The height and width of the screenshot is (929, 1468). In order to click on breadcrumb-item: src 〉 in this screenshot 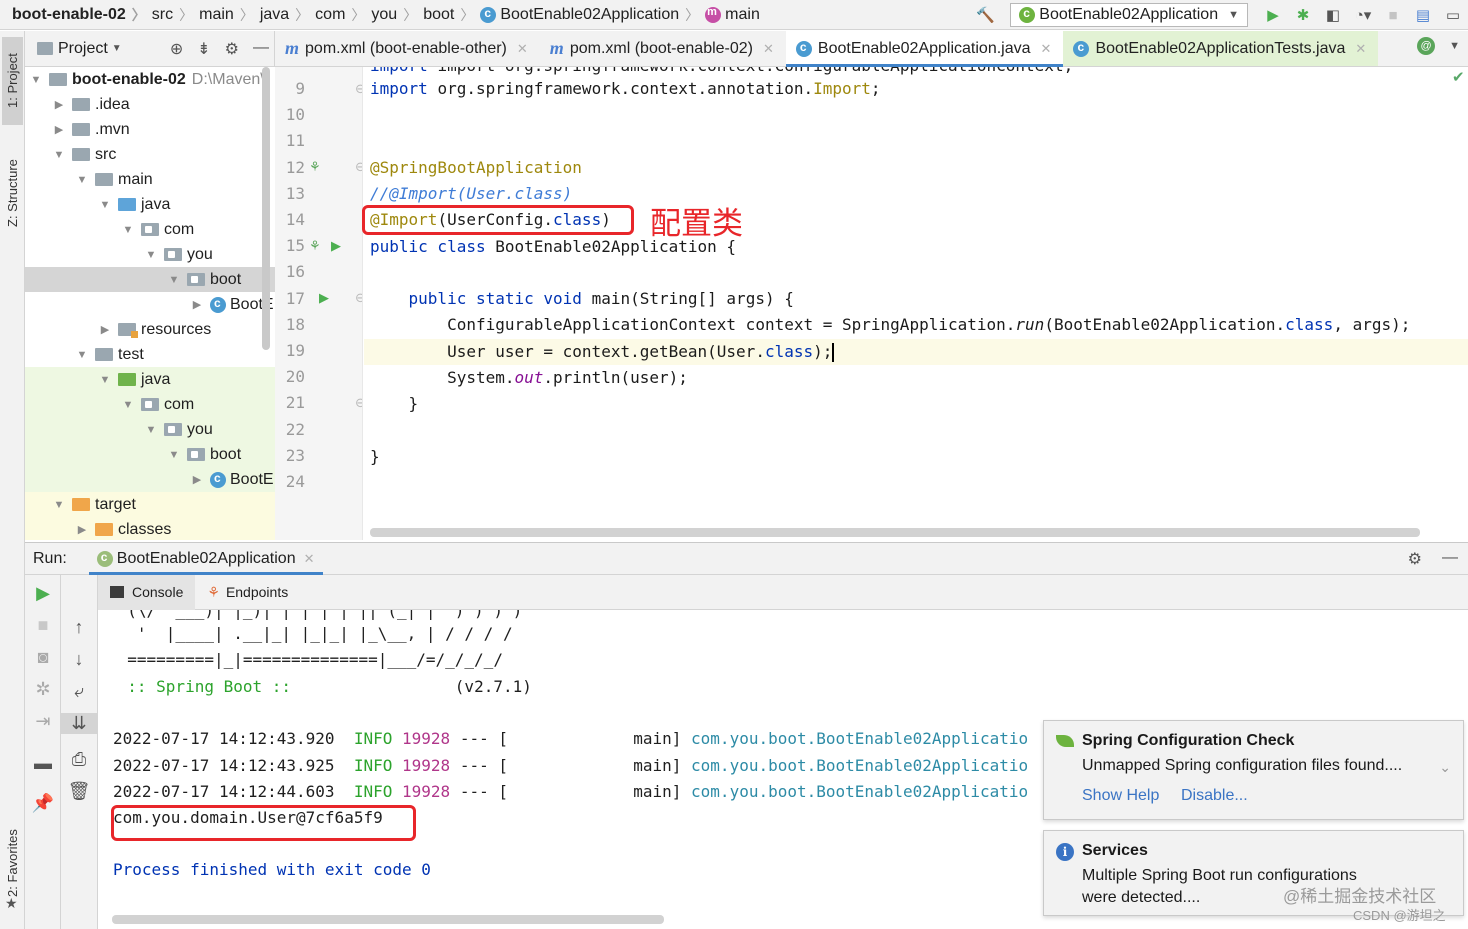, I will do `click(169, 15)`.